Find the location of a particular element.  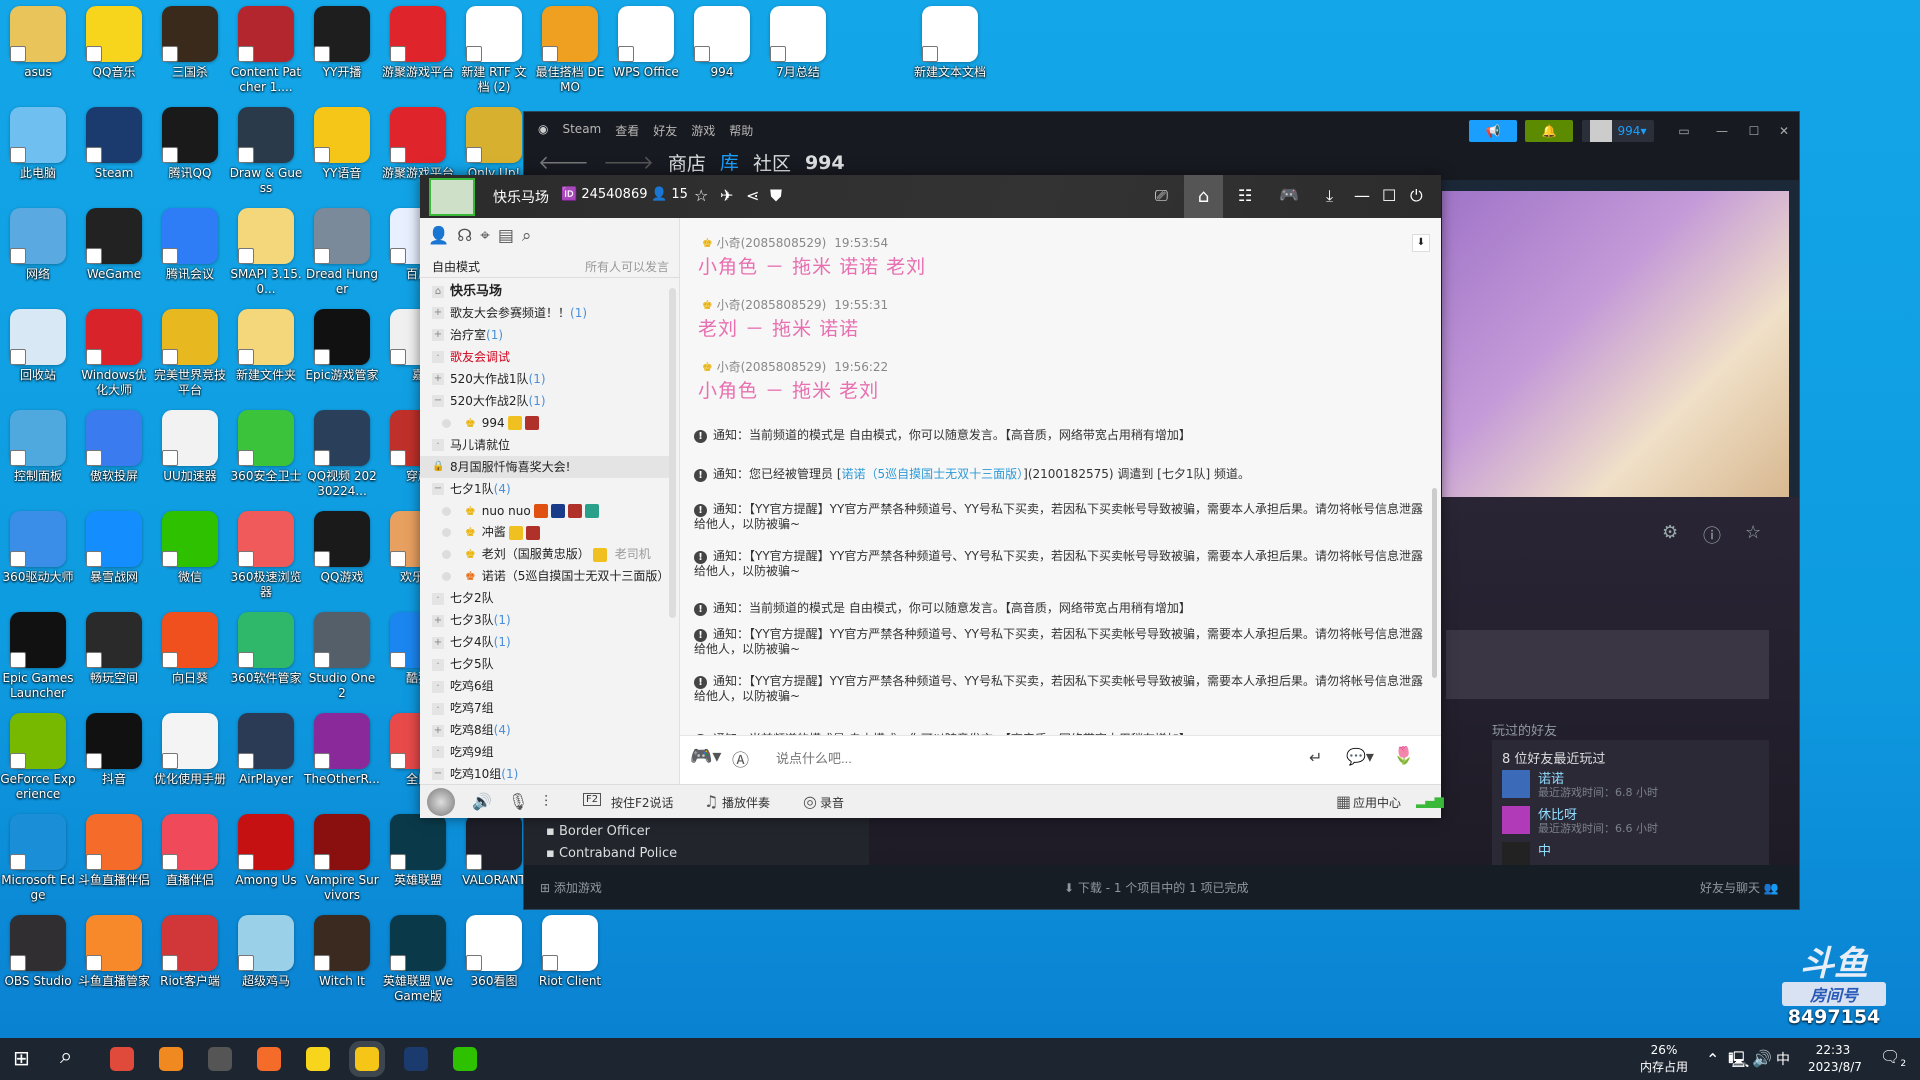

video-icon: ⎚ is located at coordinates (1161, 196).